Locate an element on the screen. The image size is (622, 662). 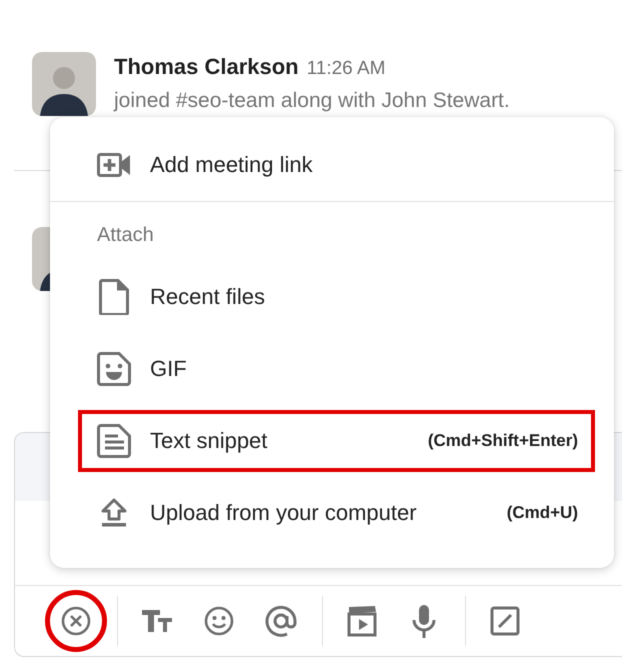
avatar is located at coordinates (64, 84).